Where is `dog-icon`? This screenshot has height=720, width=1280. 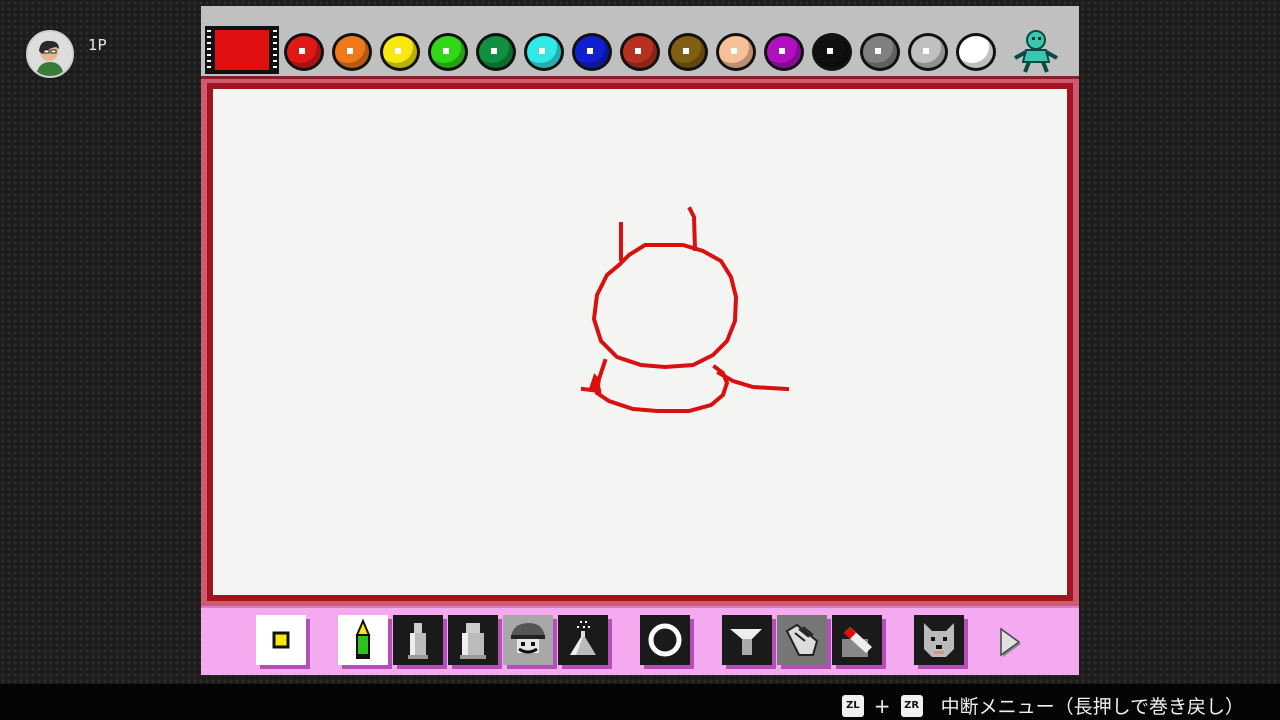 dog-icon is located at coordinates (939, 640).